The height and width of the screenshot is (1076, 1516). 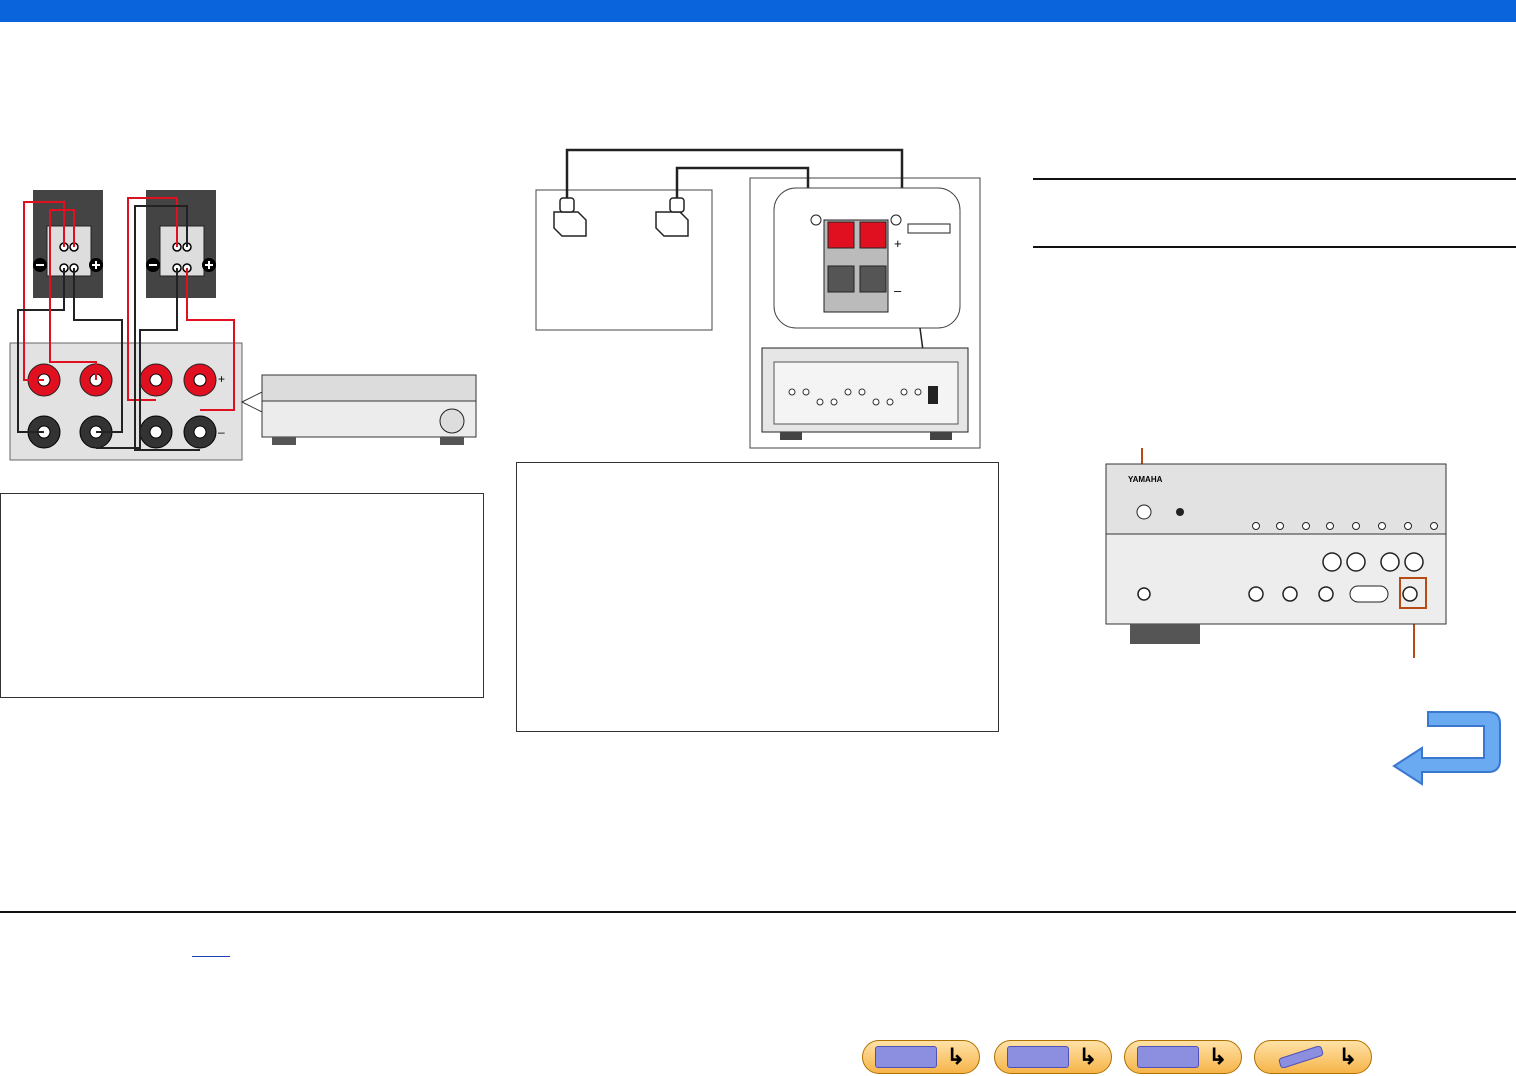 What do you see at coordinates (758, 912) in the screenshot?
I see `footer-rule` at bounding box center [758, 912].